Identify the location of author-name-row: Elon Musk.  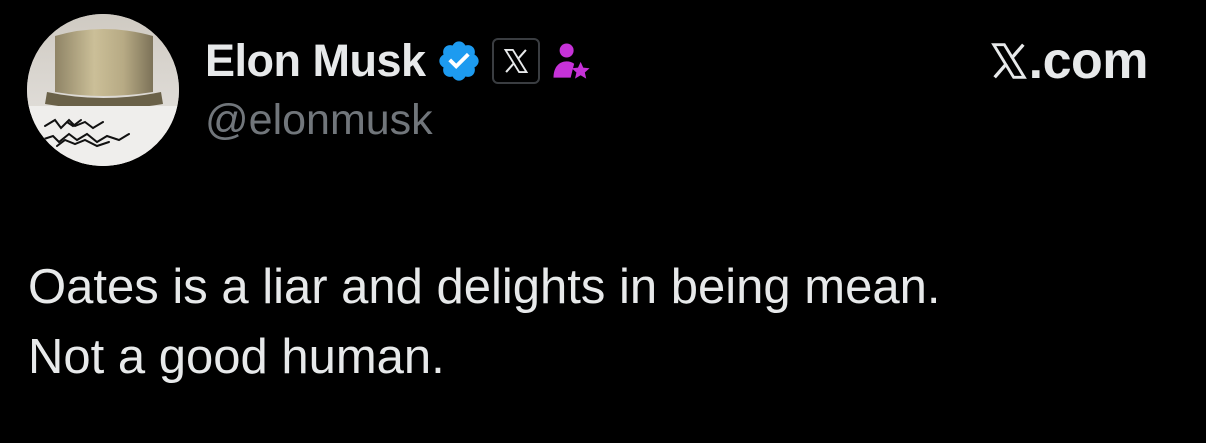
(398, 61).